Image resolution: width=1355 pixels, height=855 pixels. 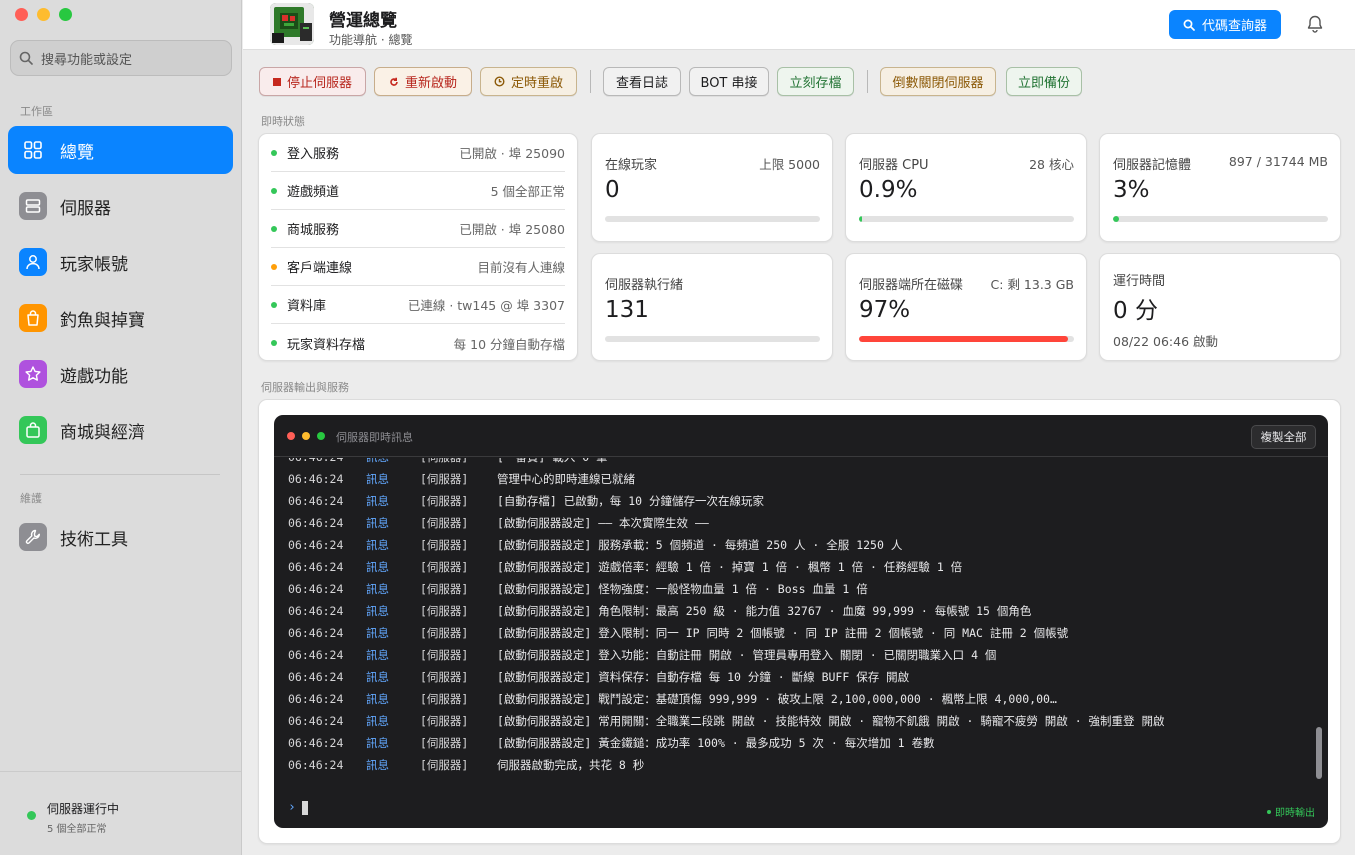 I want to click on window-close-button, so click(x=21, y=14).